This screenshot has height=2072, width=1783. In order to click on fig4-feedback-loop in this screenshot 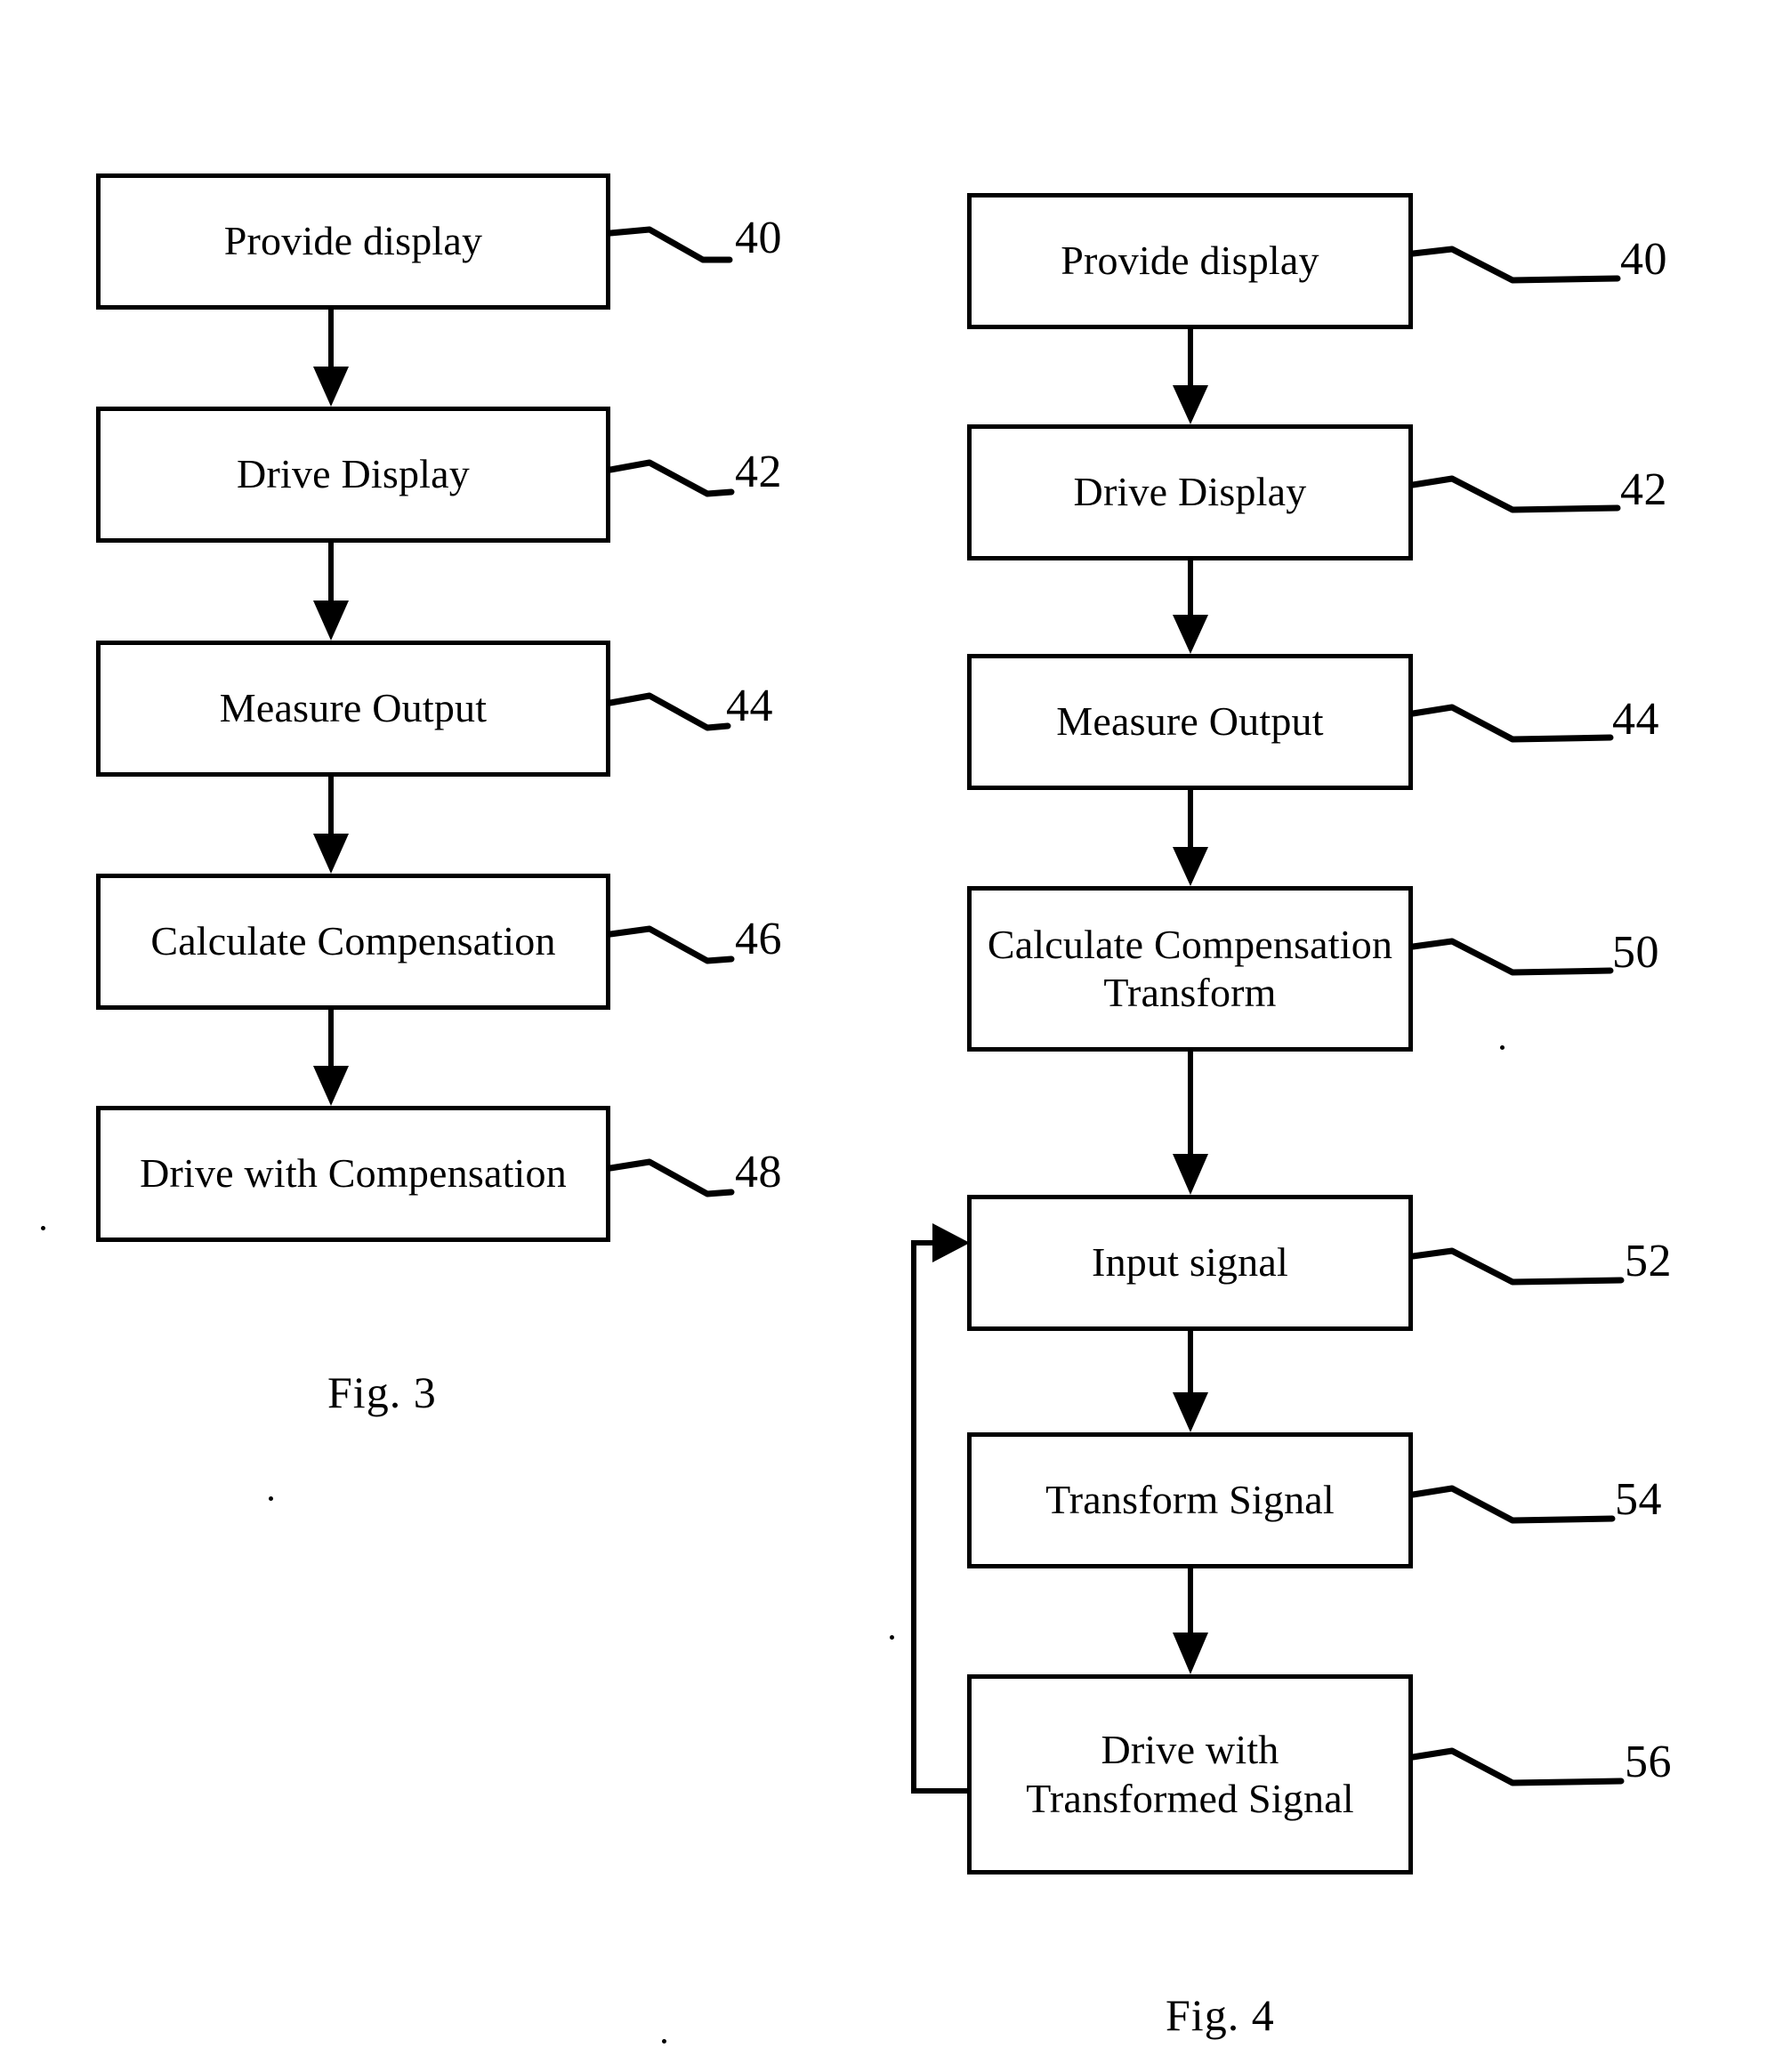, I will do `click(940, 1508)`.